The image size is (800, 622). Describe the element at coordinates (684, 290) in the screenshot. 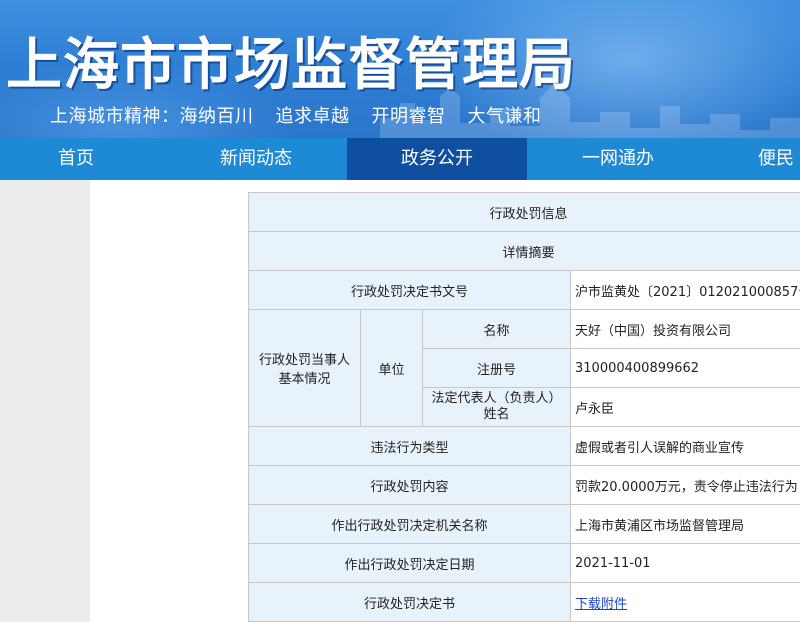

I see `doc-no-value: 沪市监黄处〔2021〕012021000857号` at that location.